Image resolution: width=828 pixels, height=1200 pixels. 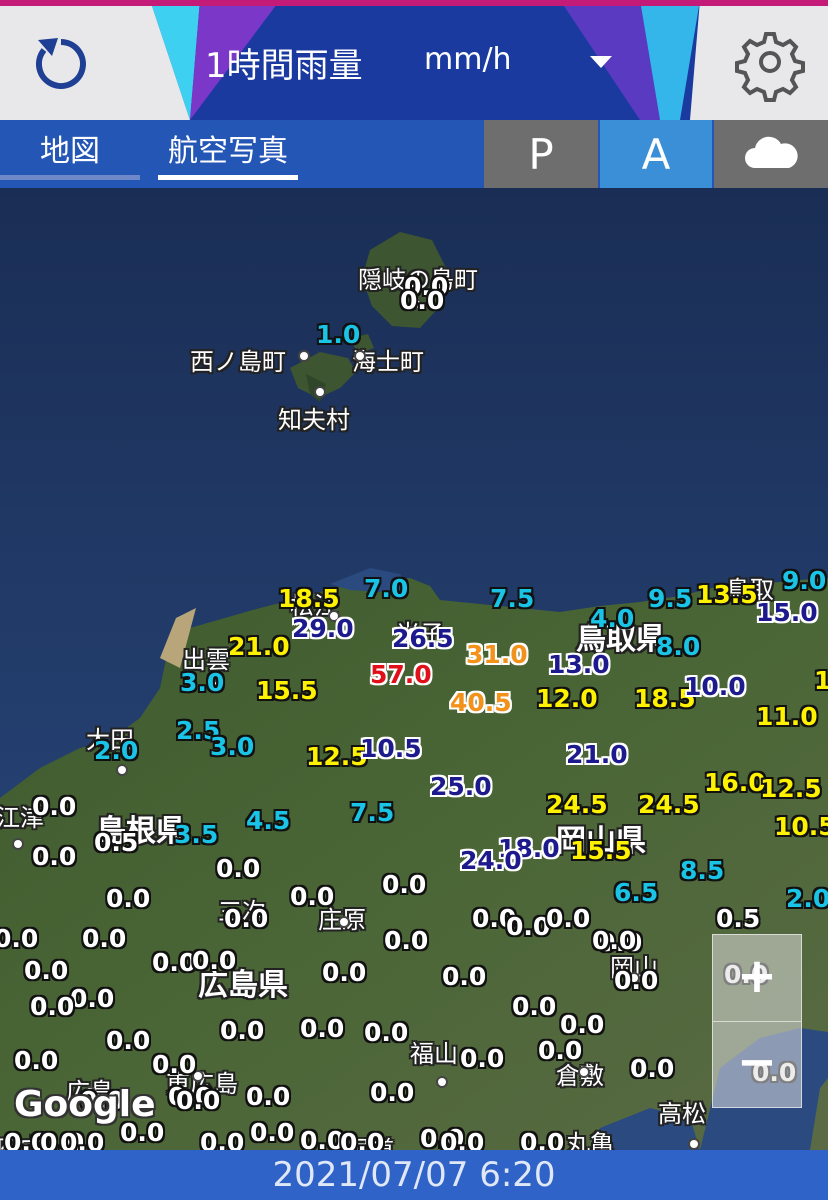 What do you see at coordinates (804, 580) in the screenshot?
I see `rainfall-value: 9.0` at bounding box center [804, 580].